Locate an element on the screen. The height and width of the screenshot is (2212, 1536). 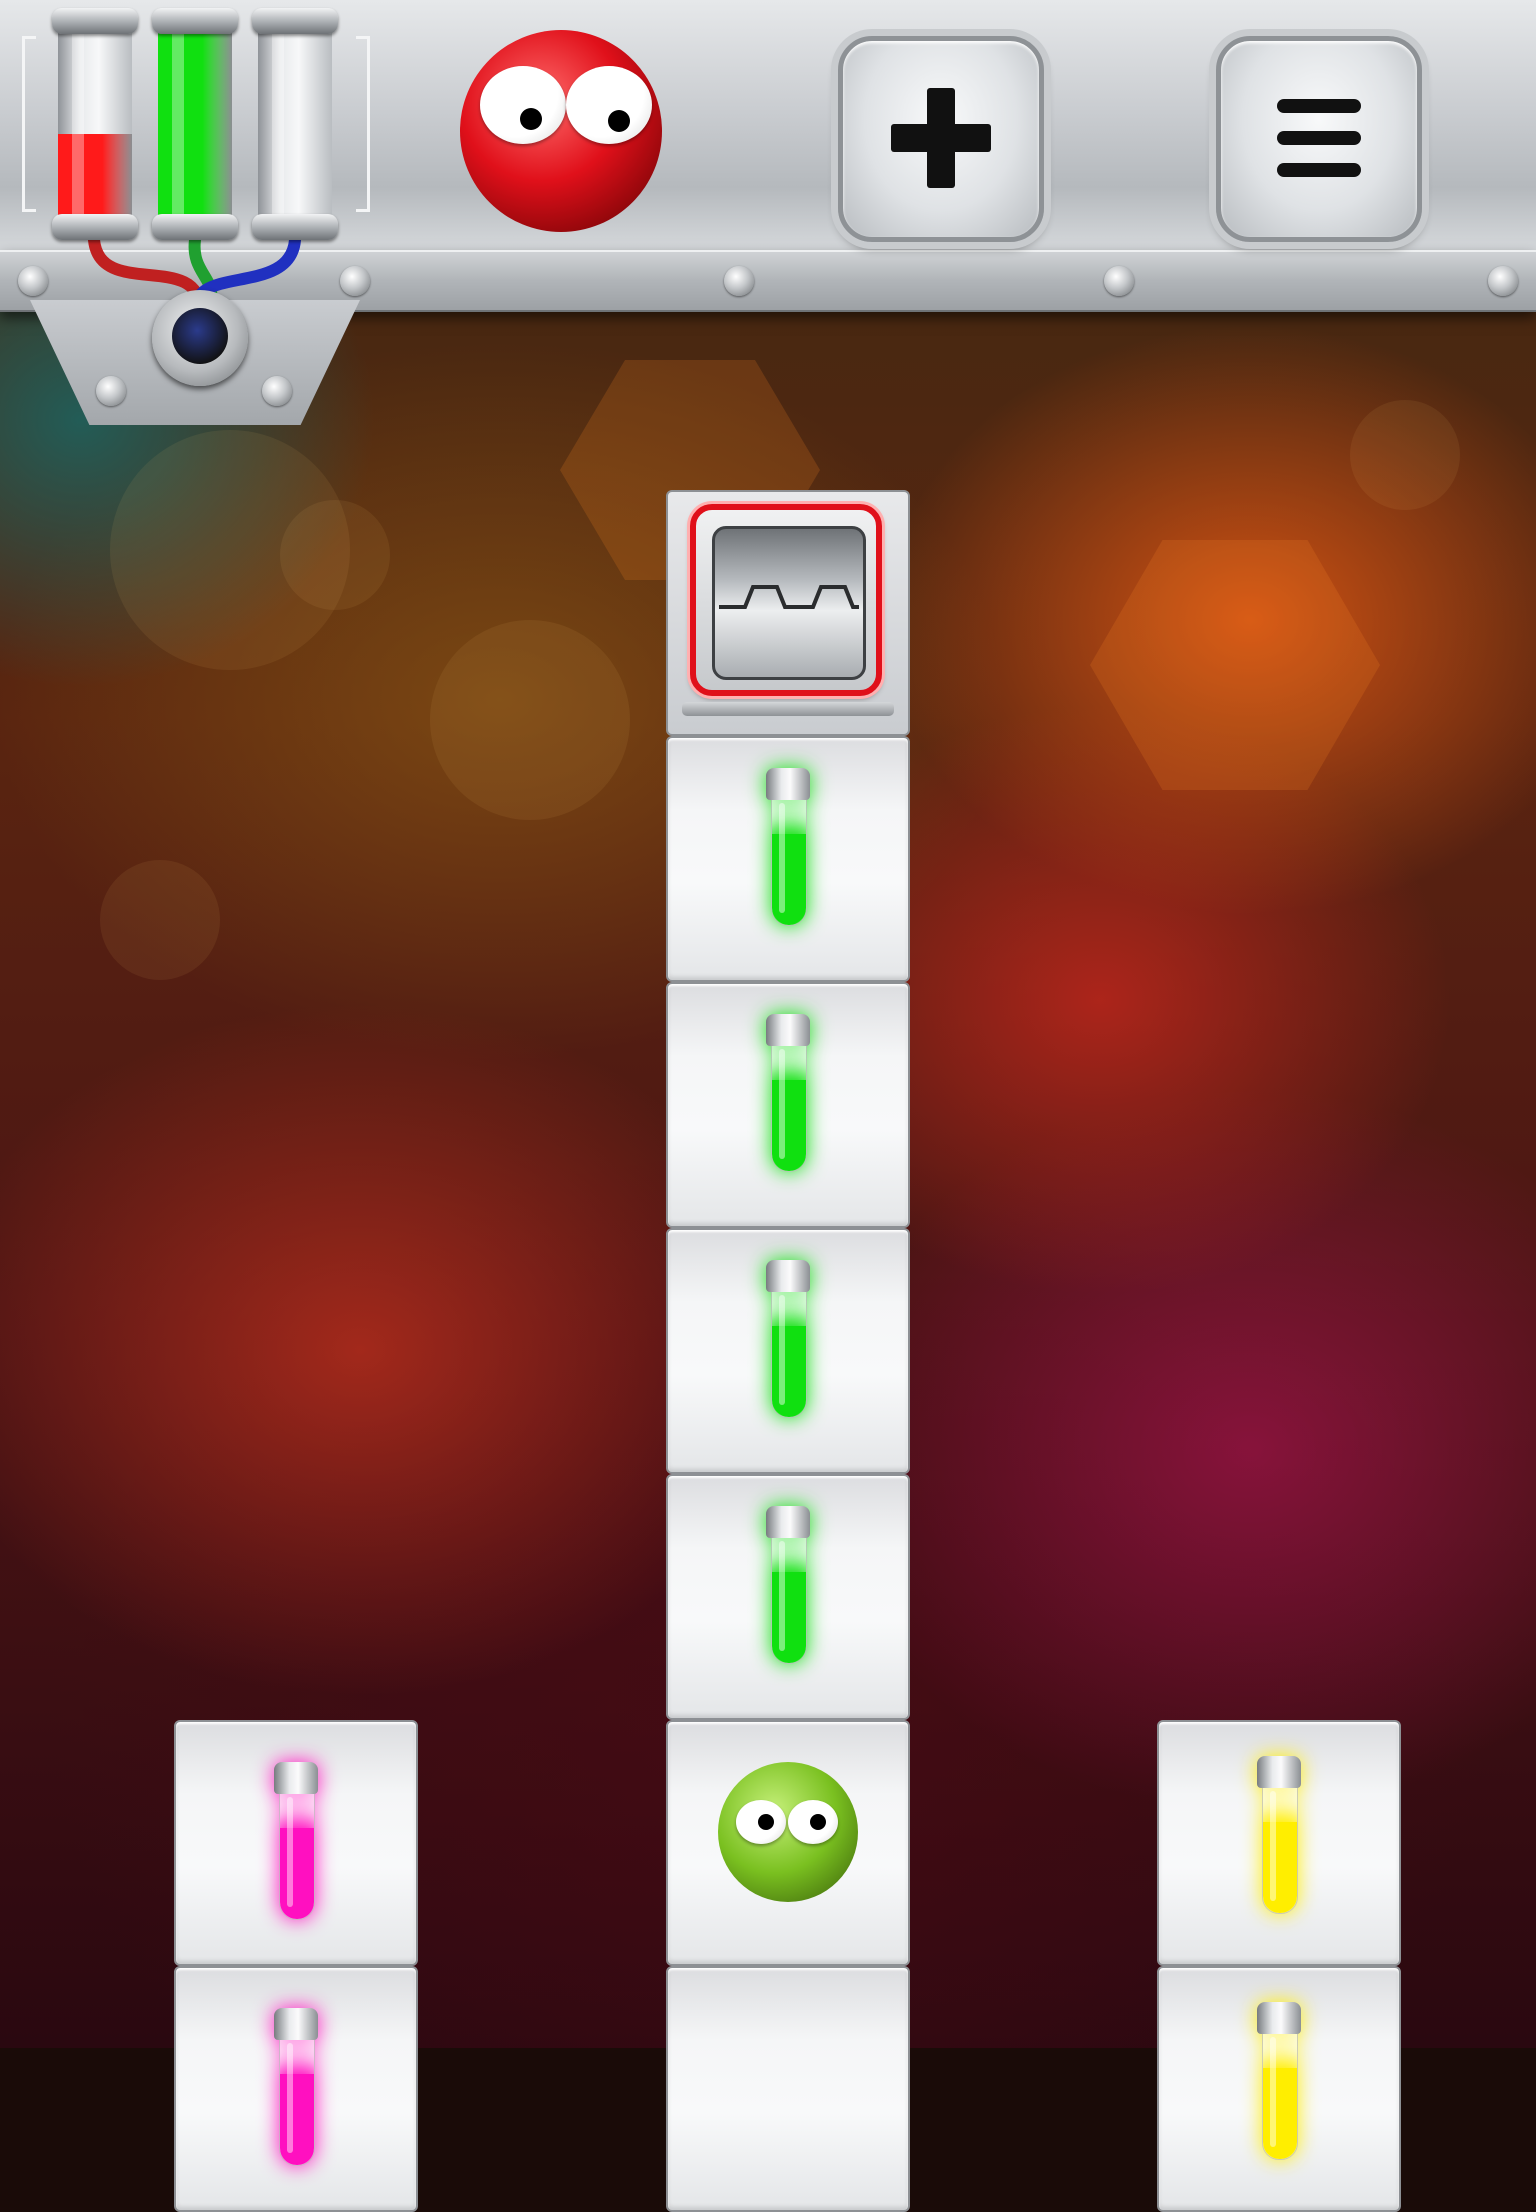
player-character-green is located at coordinates (788, 1832).